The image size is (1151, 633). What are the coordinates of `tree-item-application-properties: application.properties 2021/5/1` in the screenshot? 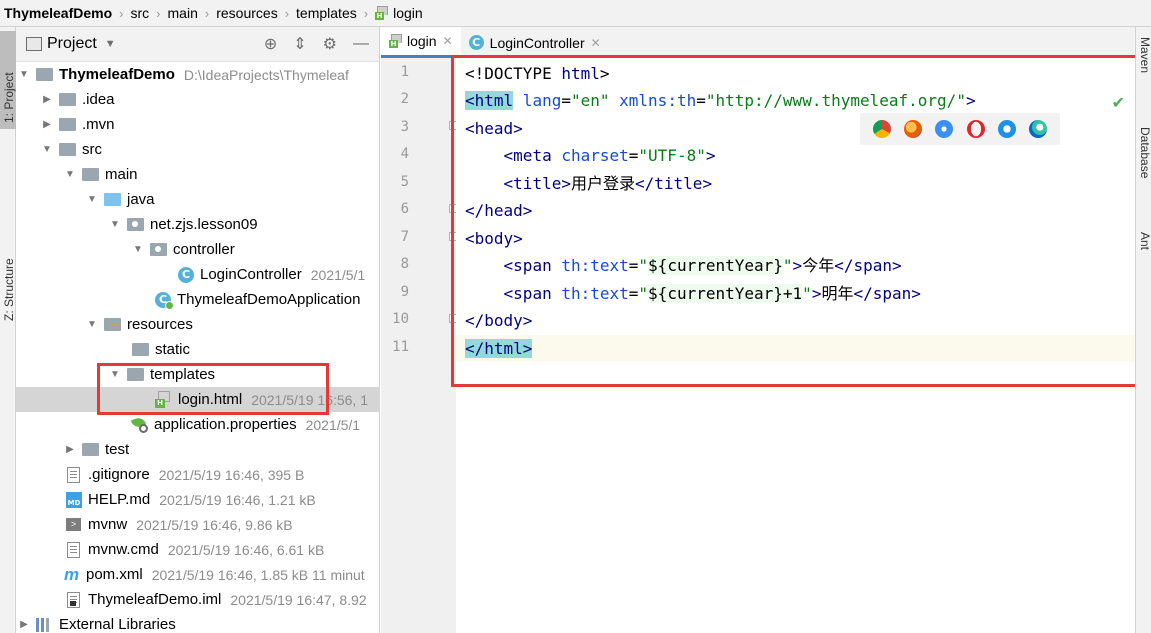 It's located at (198, 424).